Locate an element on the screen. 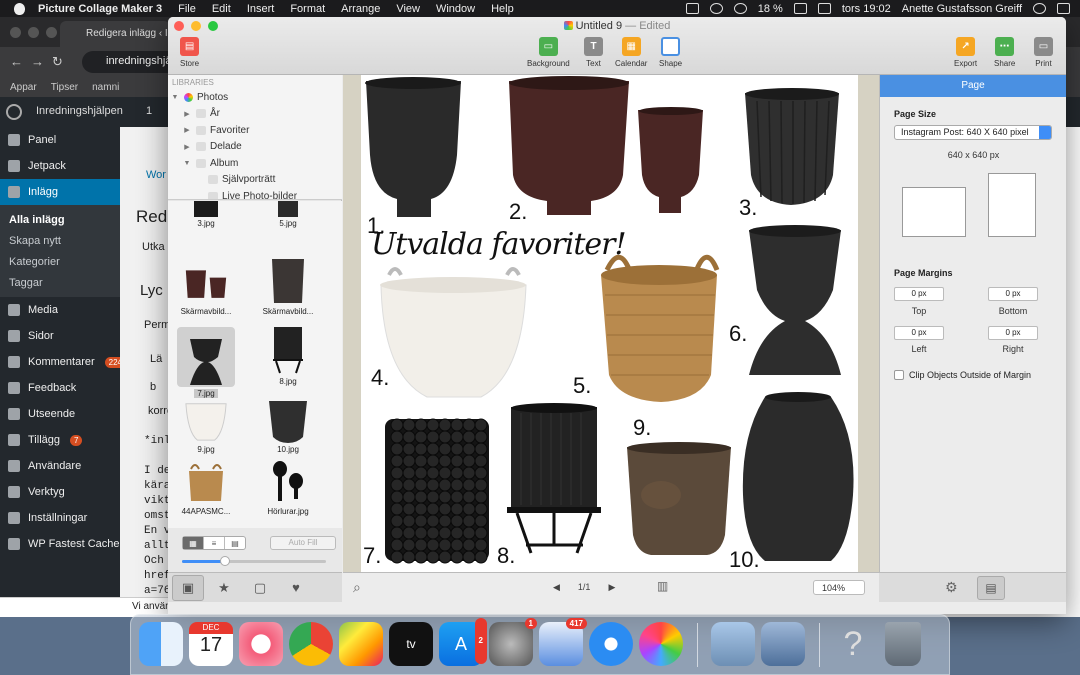 Image resolution: width=1080 pixels, height=675 pixels. wp-fragment: Lä is located at coordinates (156, 359).